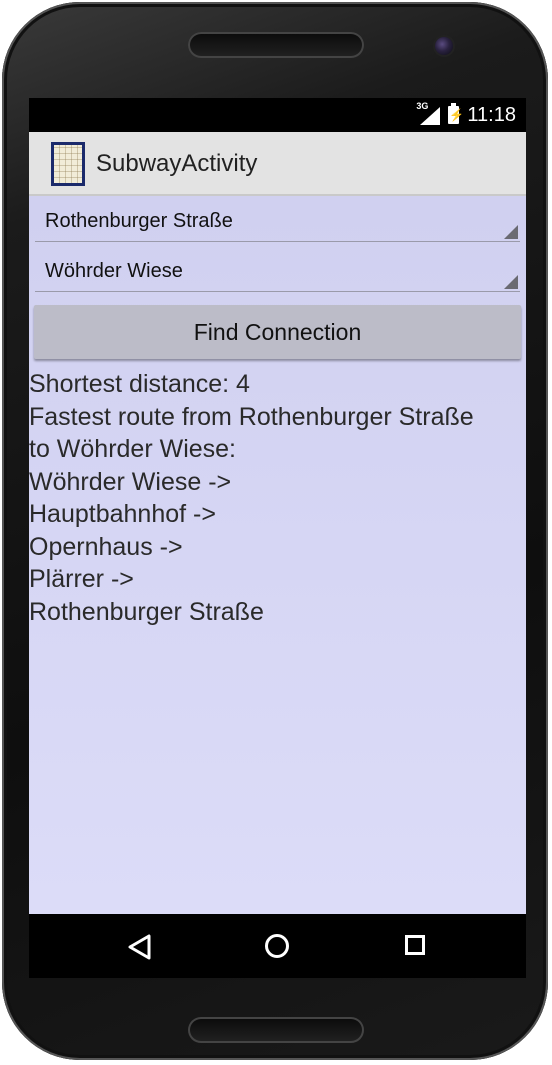 This screenshot has height=1065, width=552. What do you see at coordinates (277, 270) in the screenshot?
I see `to-station-spinner: Wöhrder Wiese` at bounding box center [277, 270].